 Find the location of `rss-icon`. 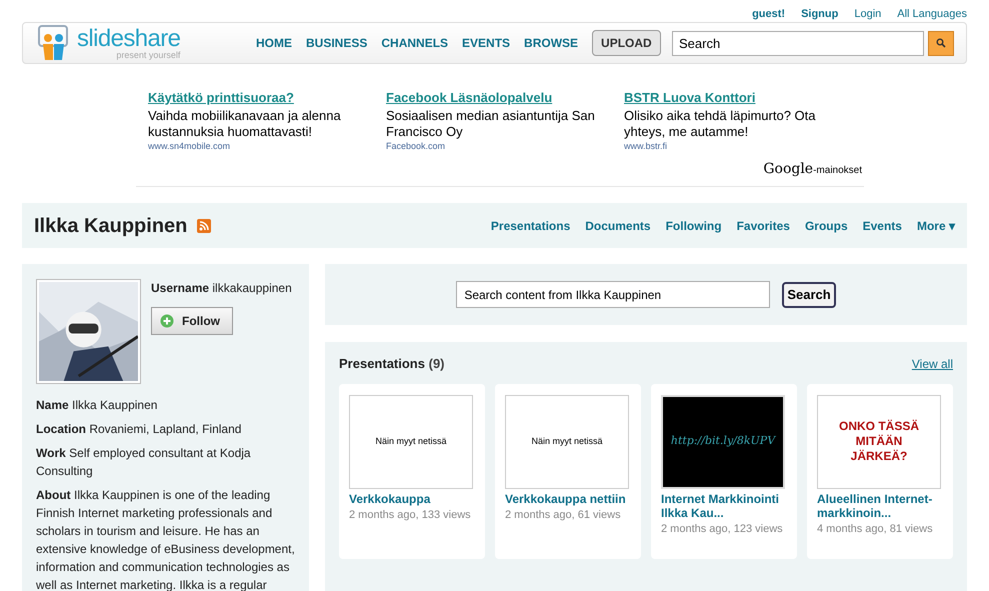

rss-icon is located at coordinates (204, 225).